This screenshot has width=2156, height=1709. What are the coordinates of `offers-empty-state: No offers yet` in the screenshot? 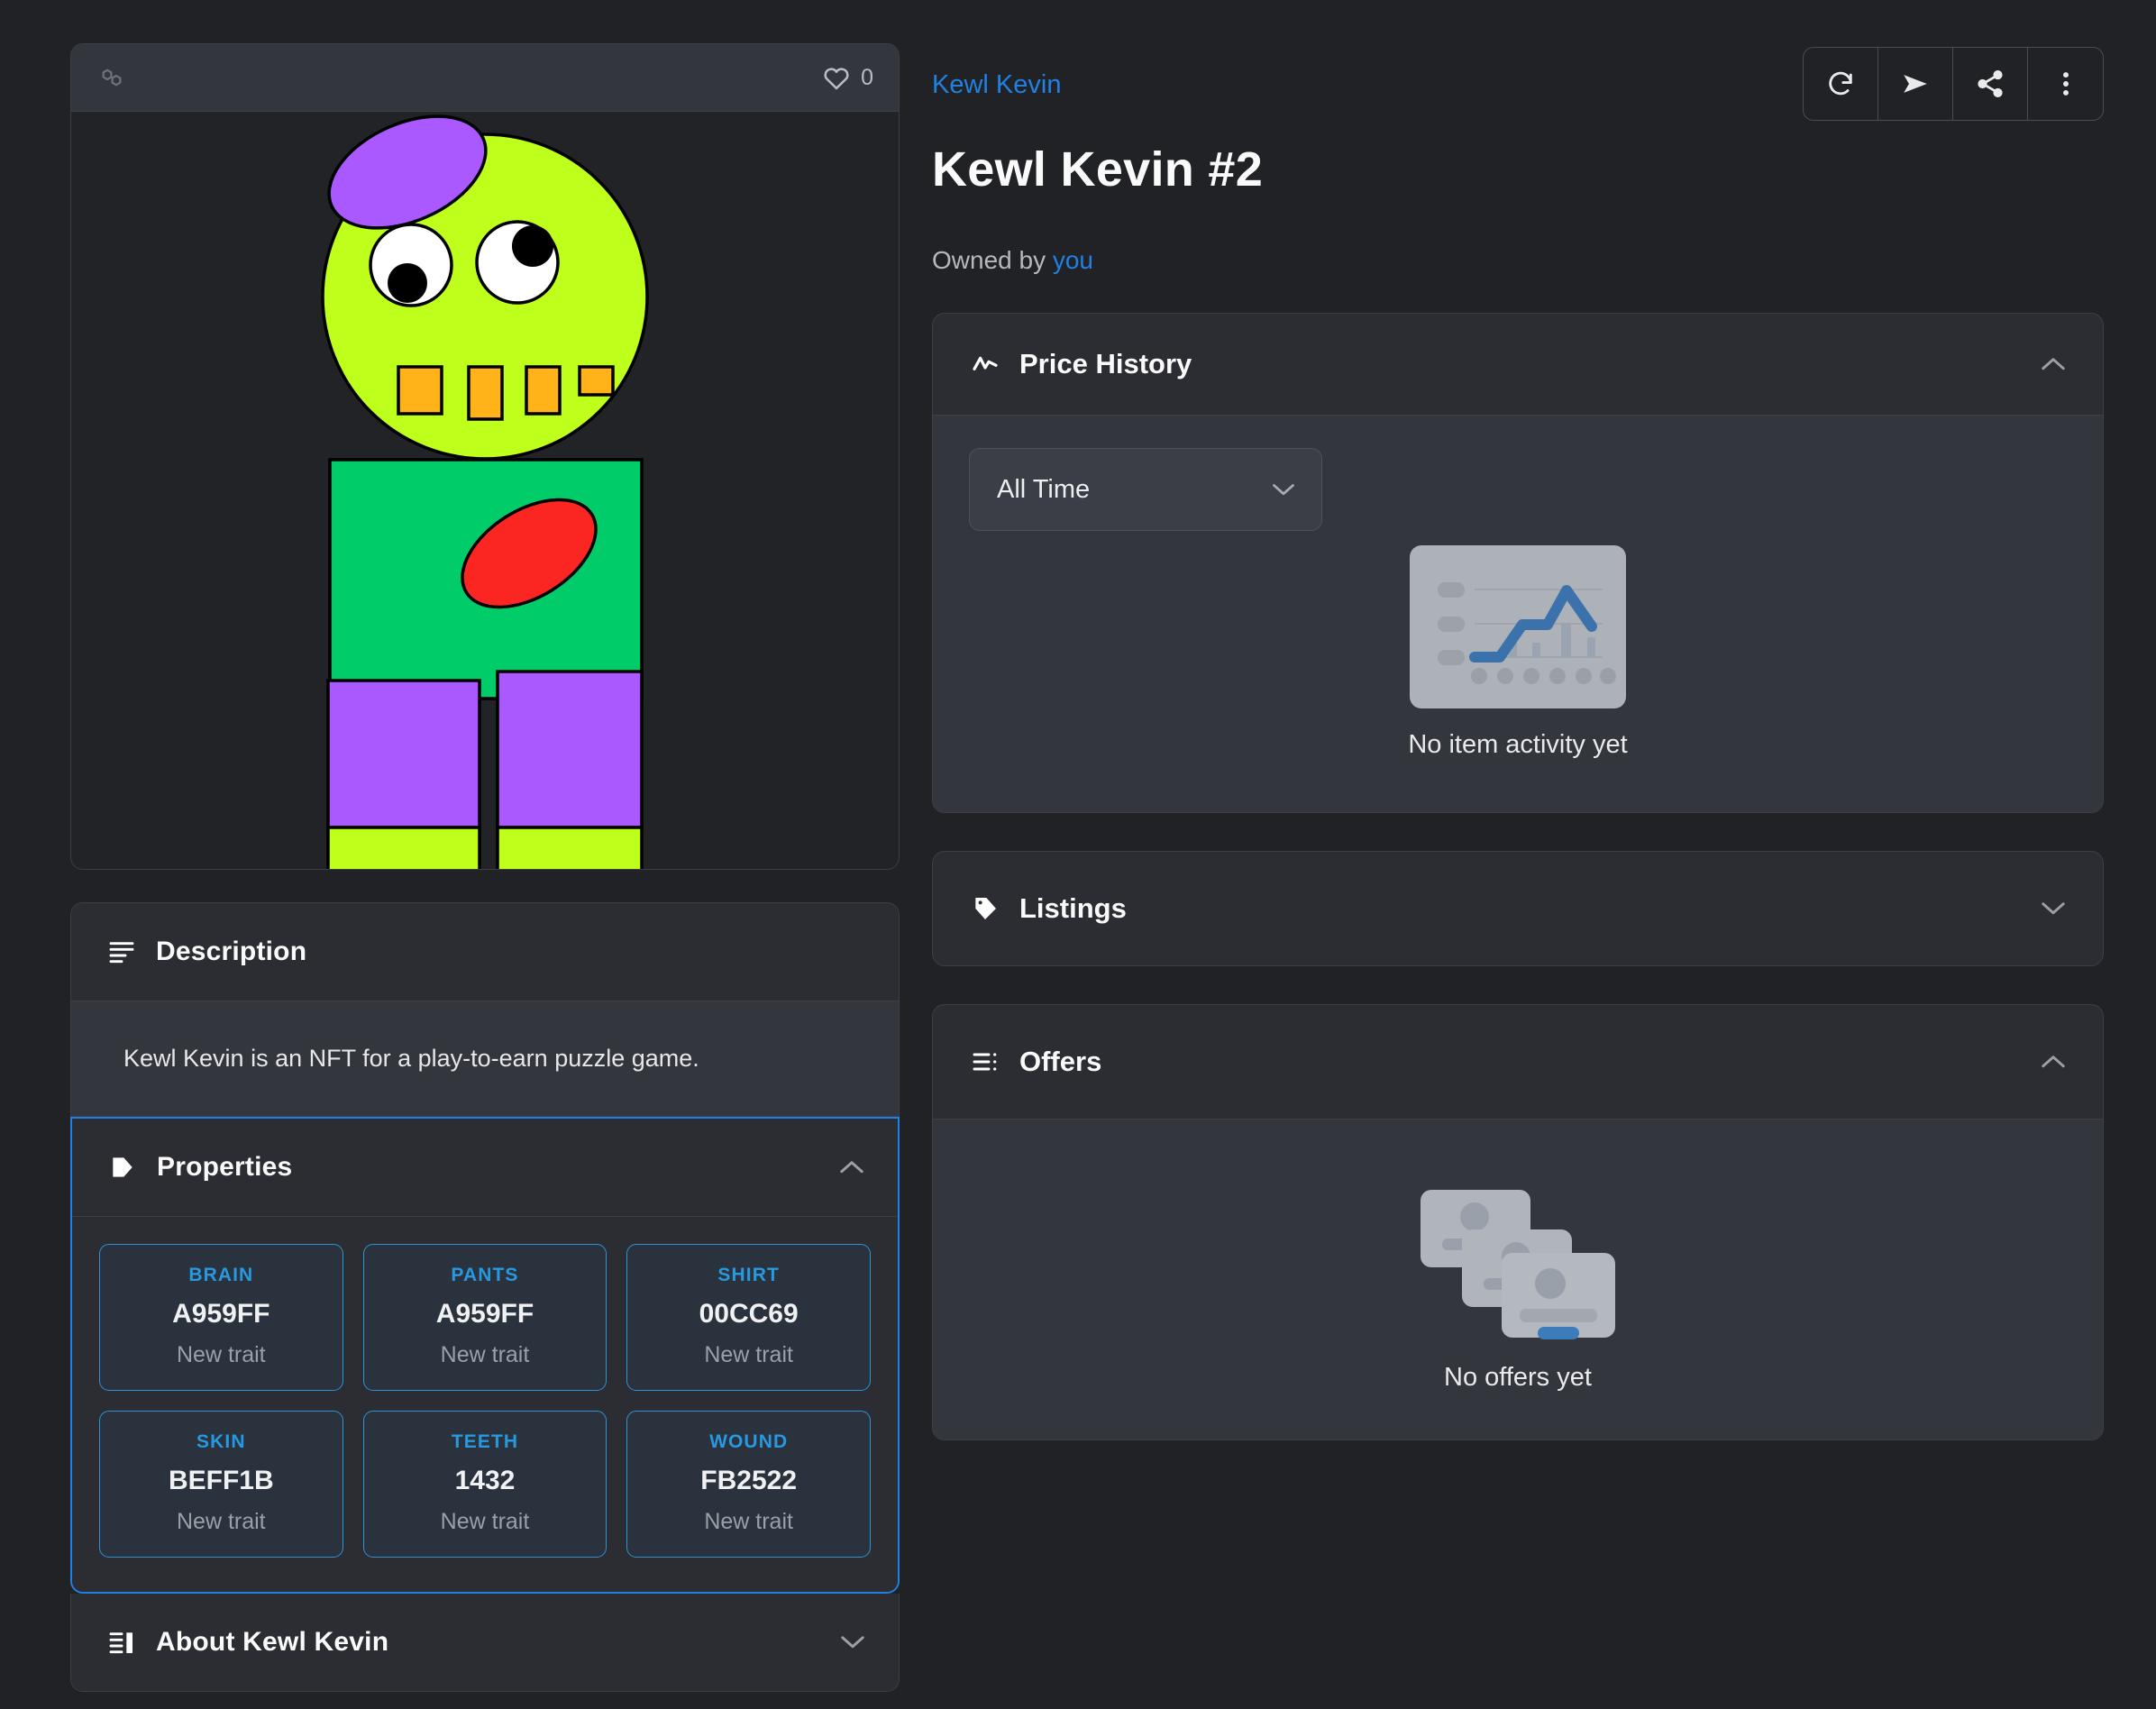 It's located at (1518, 1290).